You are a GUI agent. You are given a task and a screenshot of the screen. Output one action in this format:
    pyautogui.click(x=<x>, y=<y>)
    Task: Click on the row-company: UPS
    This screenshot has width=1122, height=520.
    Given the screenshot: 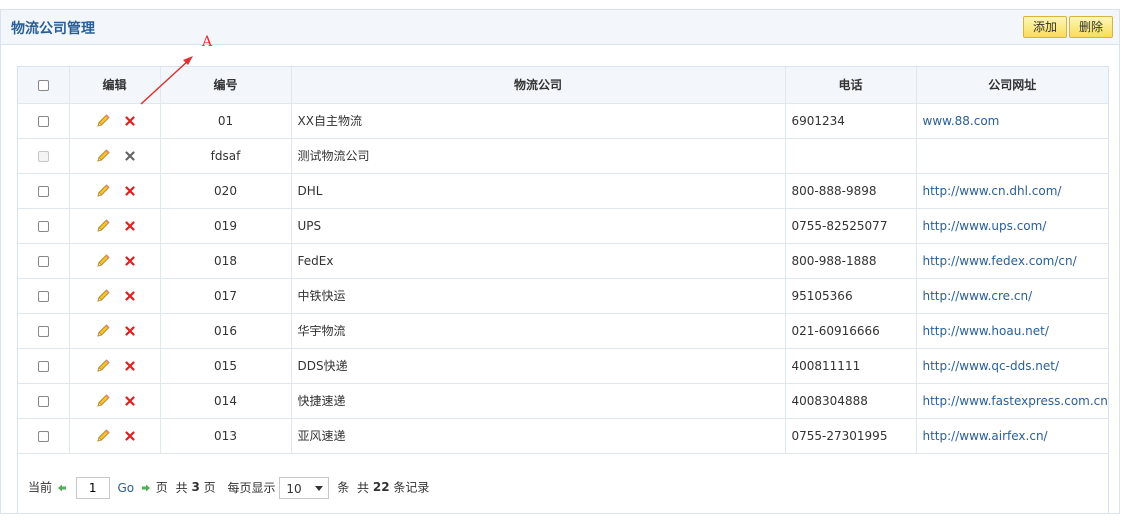 What is the action you would take?
    pyautogui.click(x=538, y=226)
    